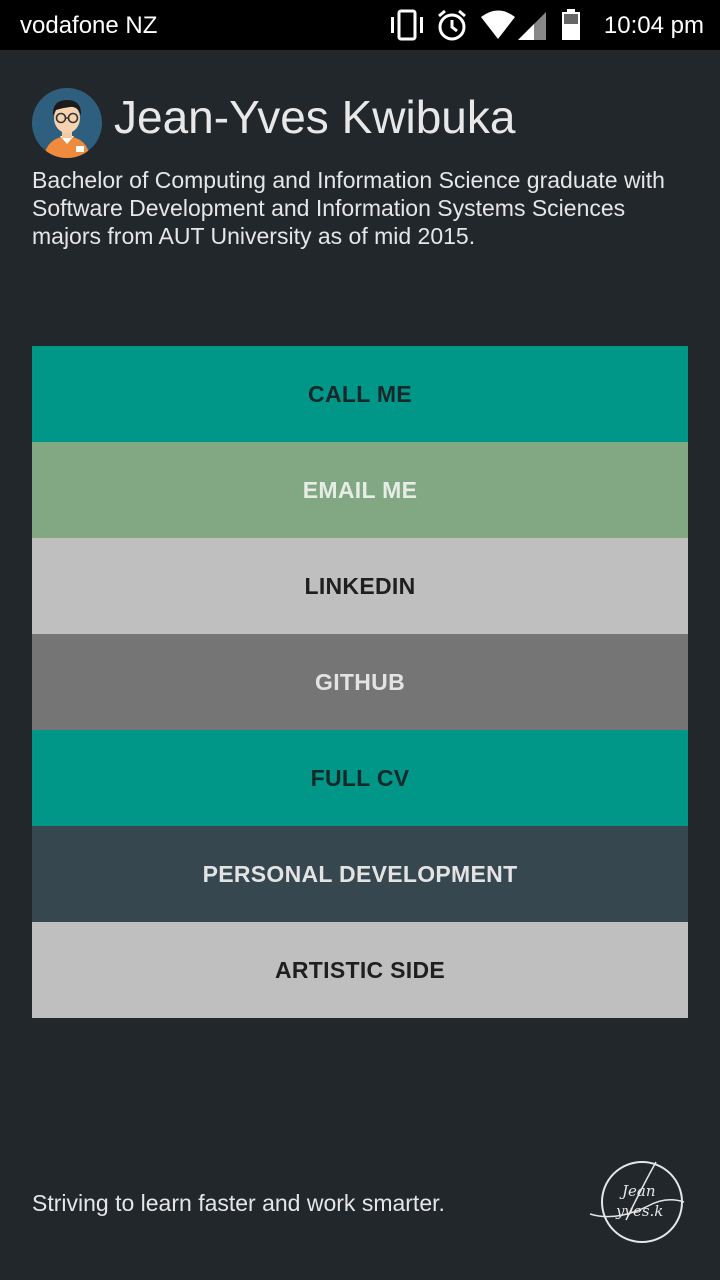  Describe the element at coordinates (532, 26) in the screenshot. I see `signal-icon` at that location.